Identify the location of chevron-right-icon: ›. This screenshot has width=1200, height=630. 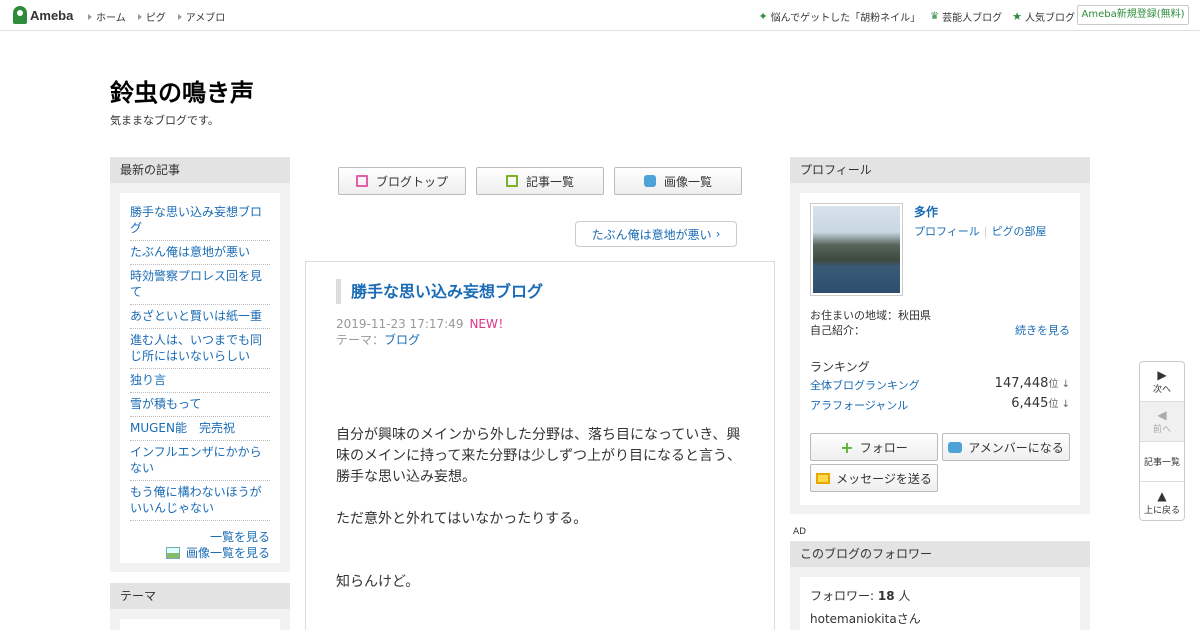
(718, 234).